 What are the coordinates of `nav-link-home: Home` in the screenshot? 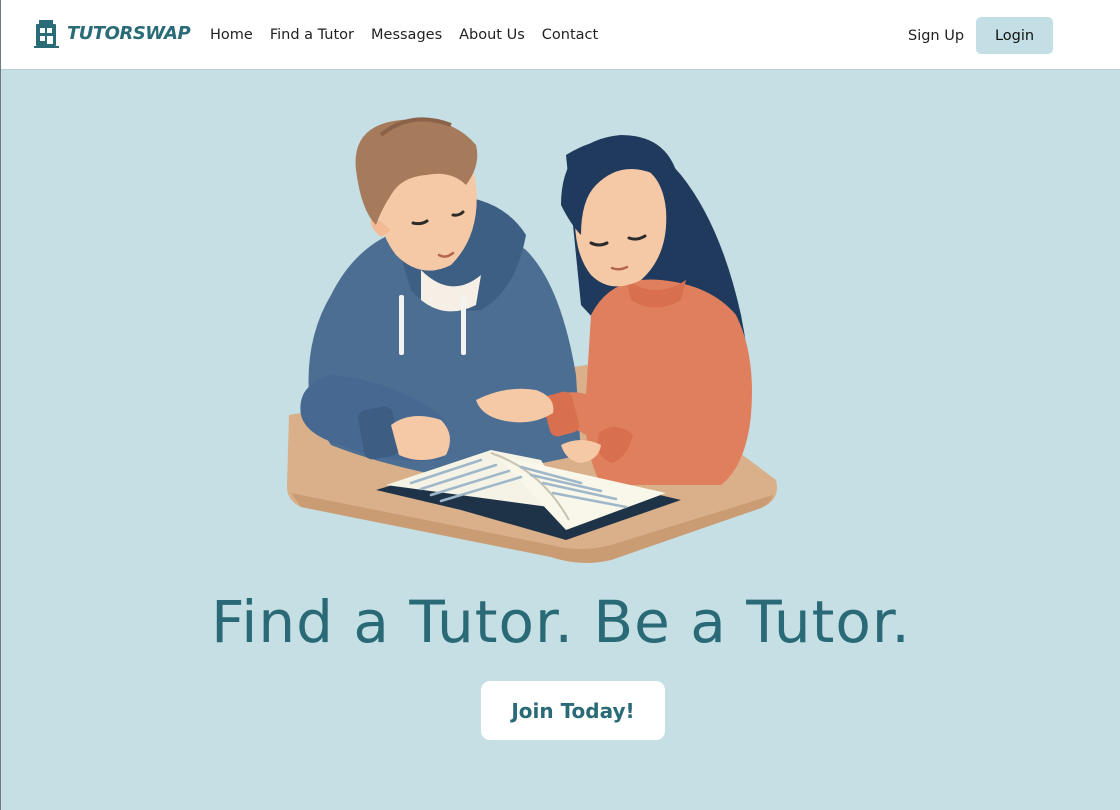 It's located at (231, 35).